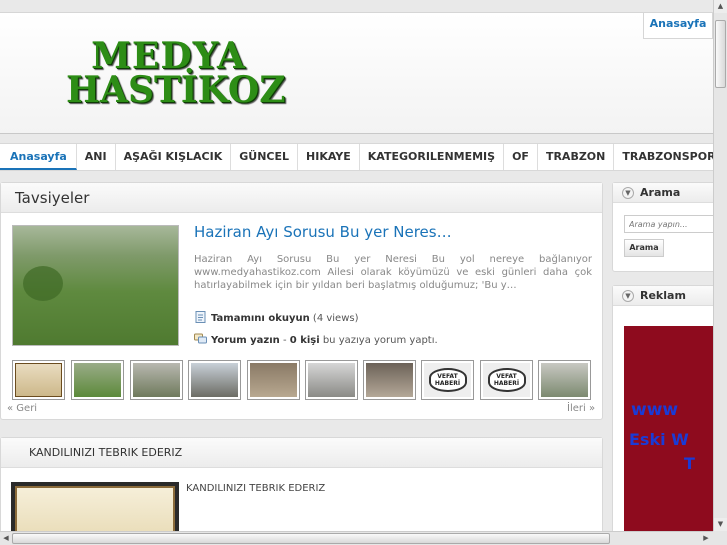 This screenshot has width=727, height=545. I want to click on nav-item-hikaye: HIKAYE, so click(329, 157).